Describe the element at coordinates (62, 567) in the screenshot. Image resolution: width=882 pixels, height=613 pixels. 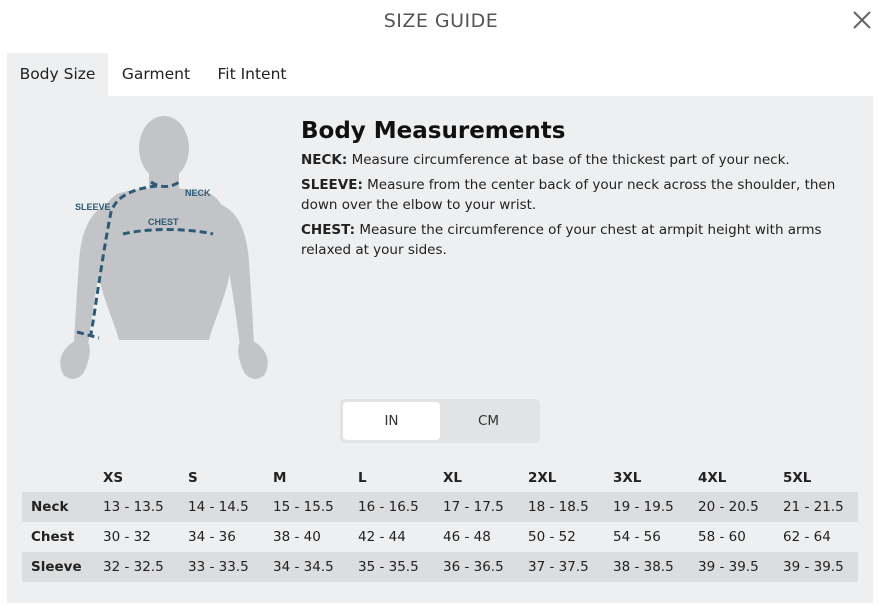
I see `row-label: Sleeve` at that location.